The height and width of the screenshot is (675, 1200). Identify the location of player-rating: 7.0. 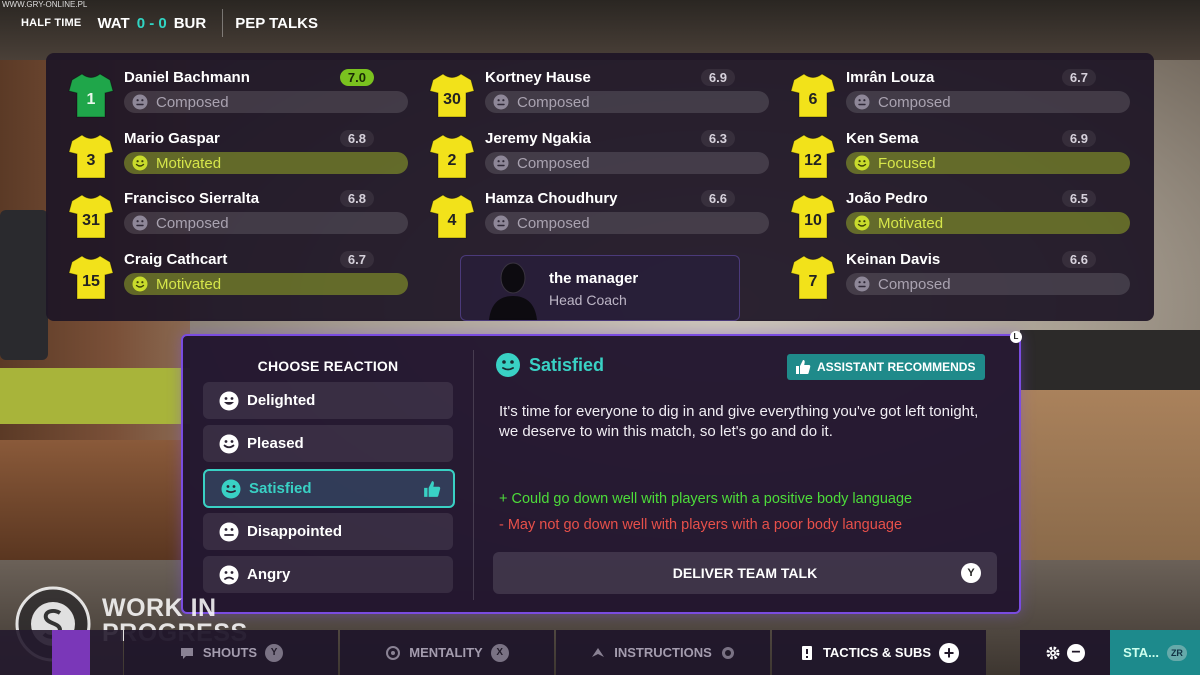
(356, 77).